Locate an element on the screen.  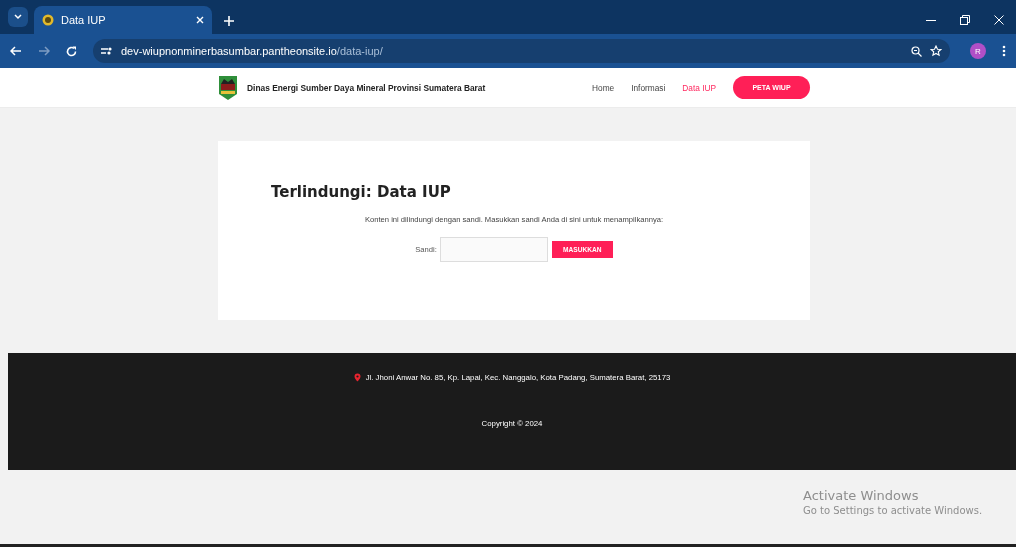
nav-link: Home is located at coordinates (603, 87).